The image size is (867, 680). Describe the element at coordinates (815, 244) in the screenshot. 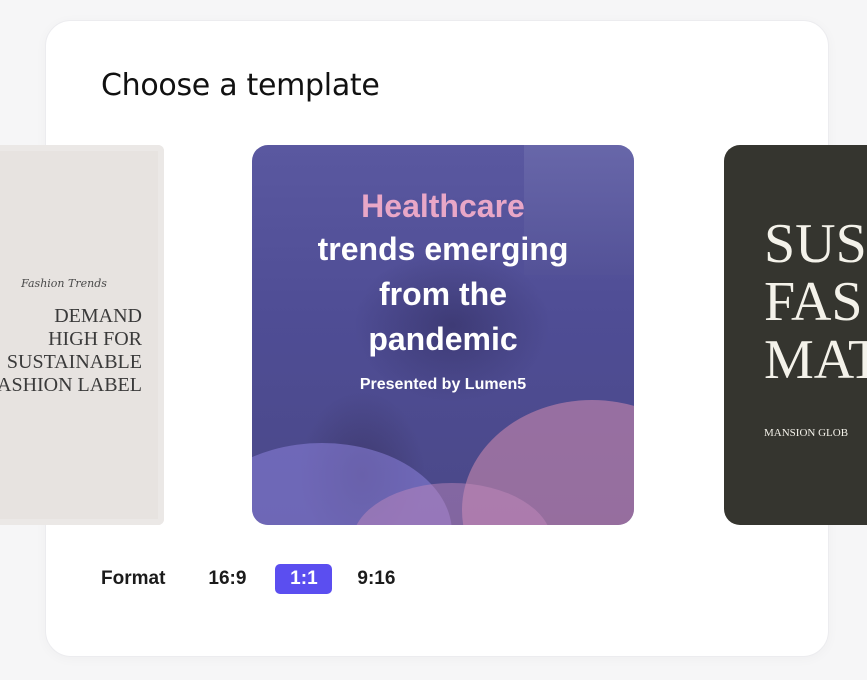

I see `headline-line: SUS` at that location.